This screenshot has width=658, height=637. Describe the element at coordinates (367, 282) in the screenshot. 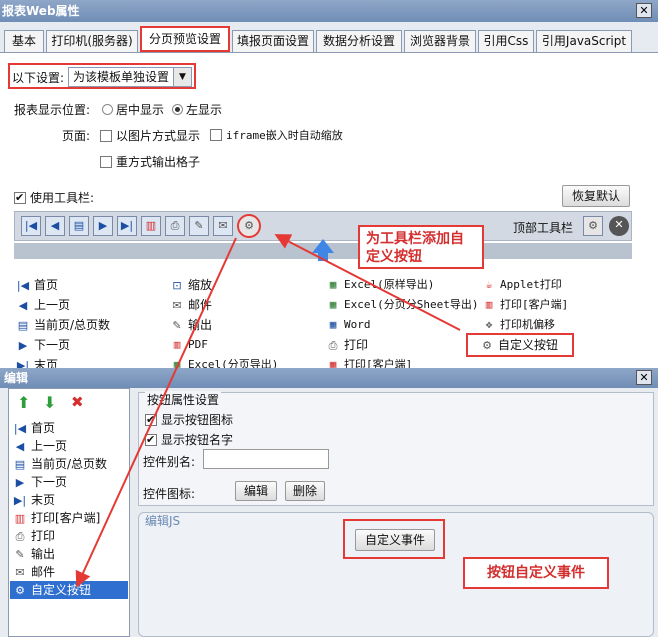

I see `arrow-to-toolbar` at that location.